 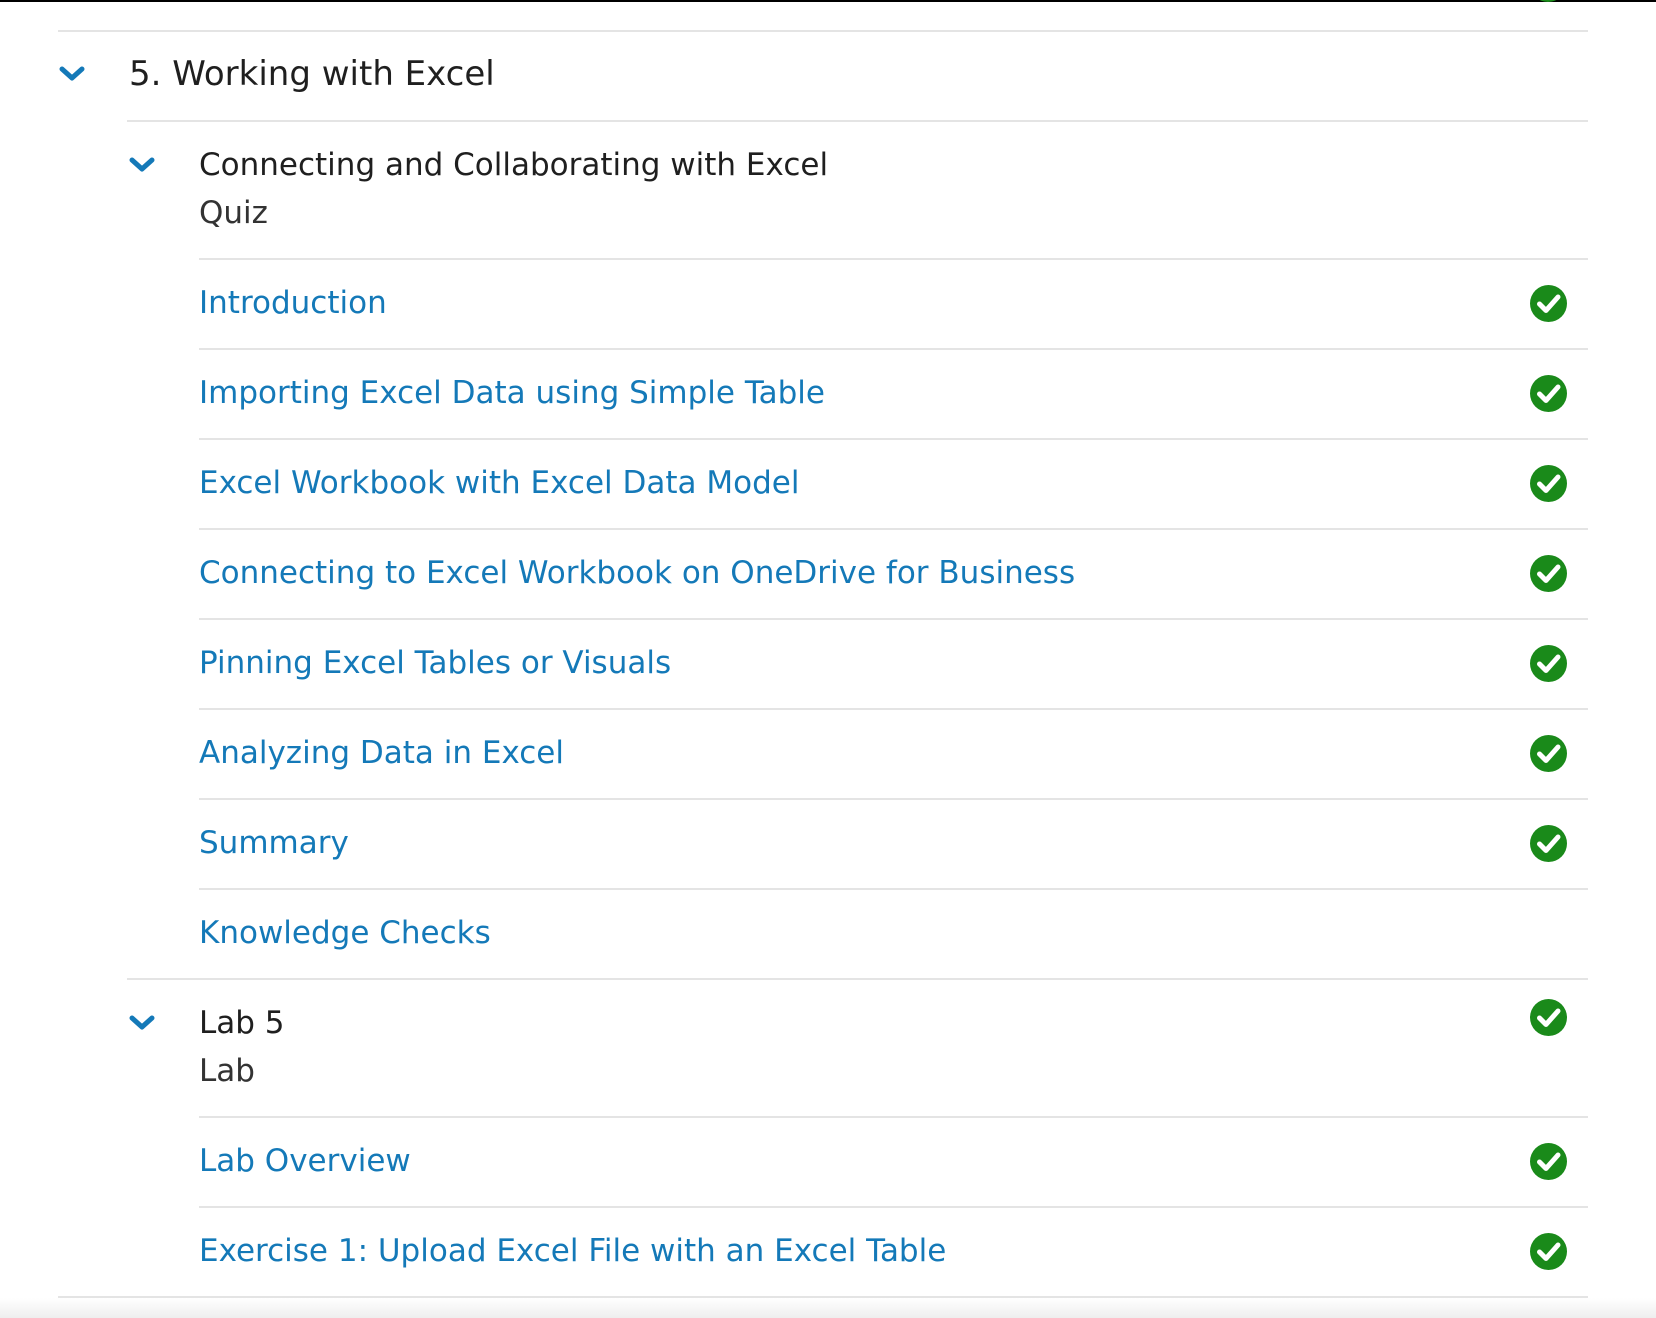 I want to click on lesson-title: Connecting and Collaborating with Excel, so click(x=513, y=165).